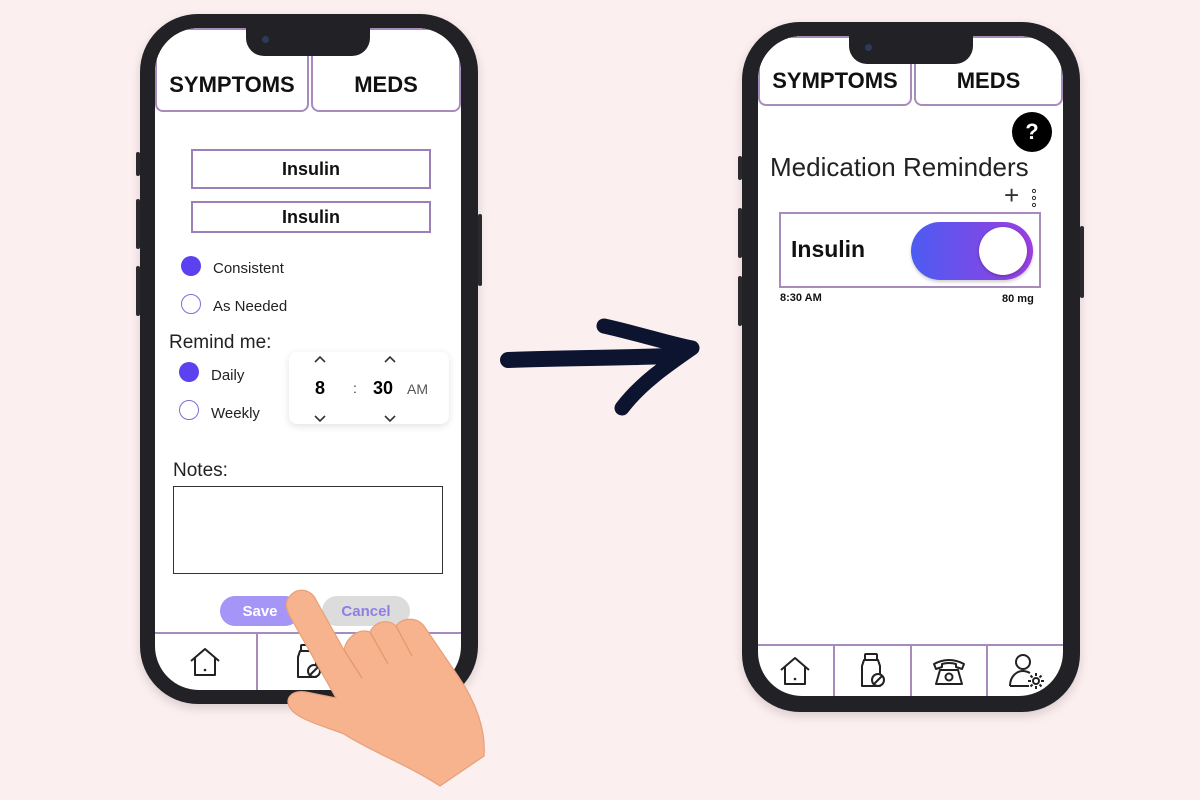  What do you see at coordinates (390, 418) in the screenshot?
I see `minute-down-chevron-icon` at bounding box center [390, 418].